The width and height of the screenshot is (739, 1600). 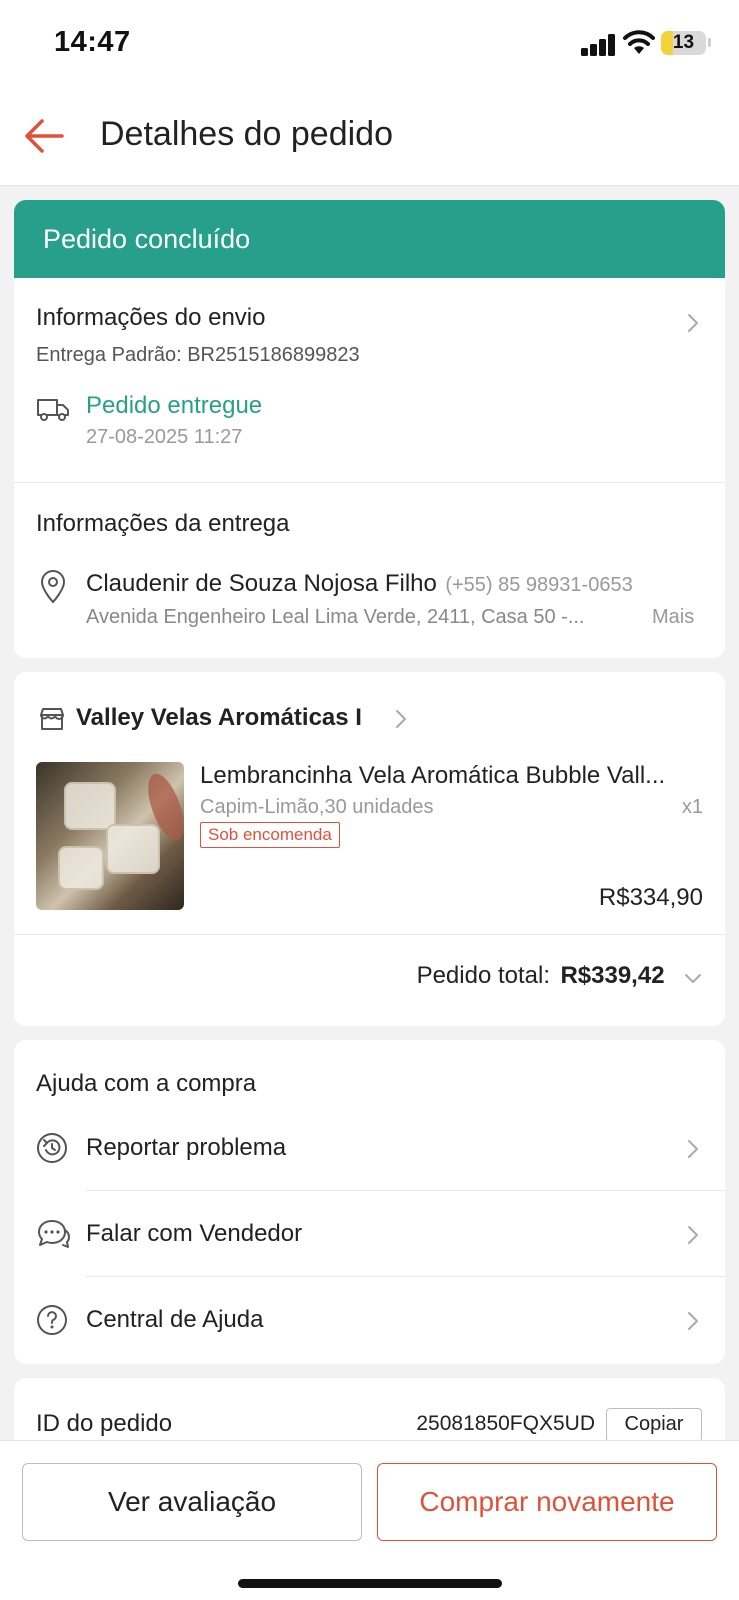 What do you see at coordinates (483, 975) in the screenshot?
I see `order-total-label: Pedido total:` at bounding box center [483, 975].